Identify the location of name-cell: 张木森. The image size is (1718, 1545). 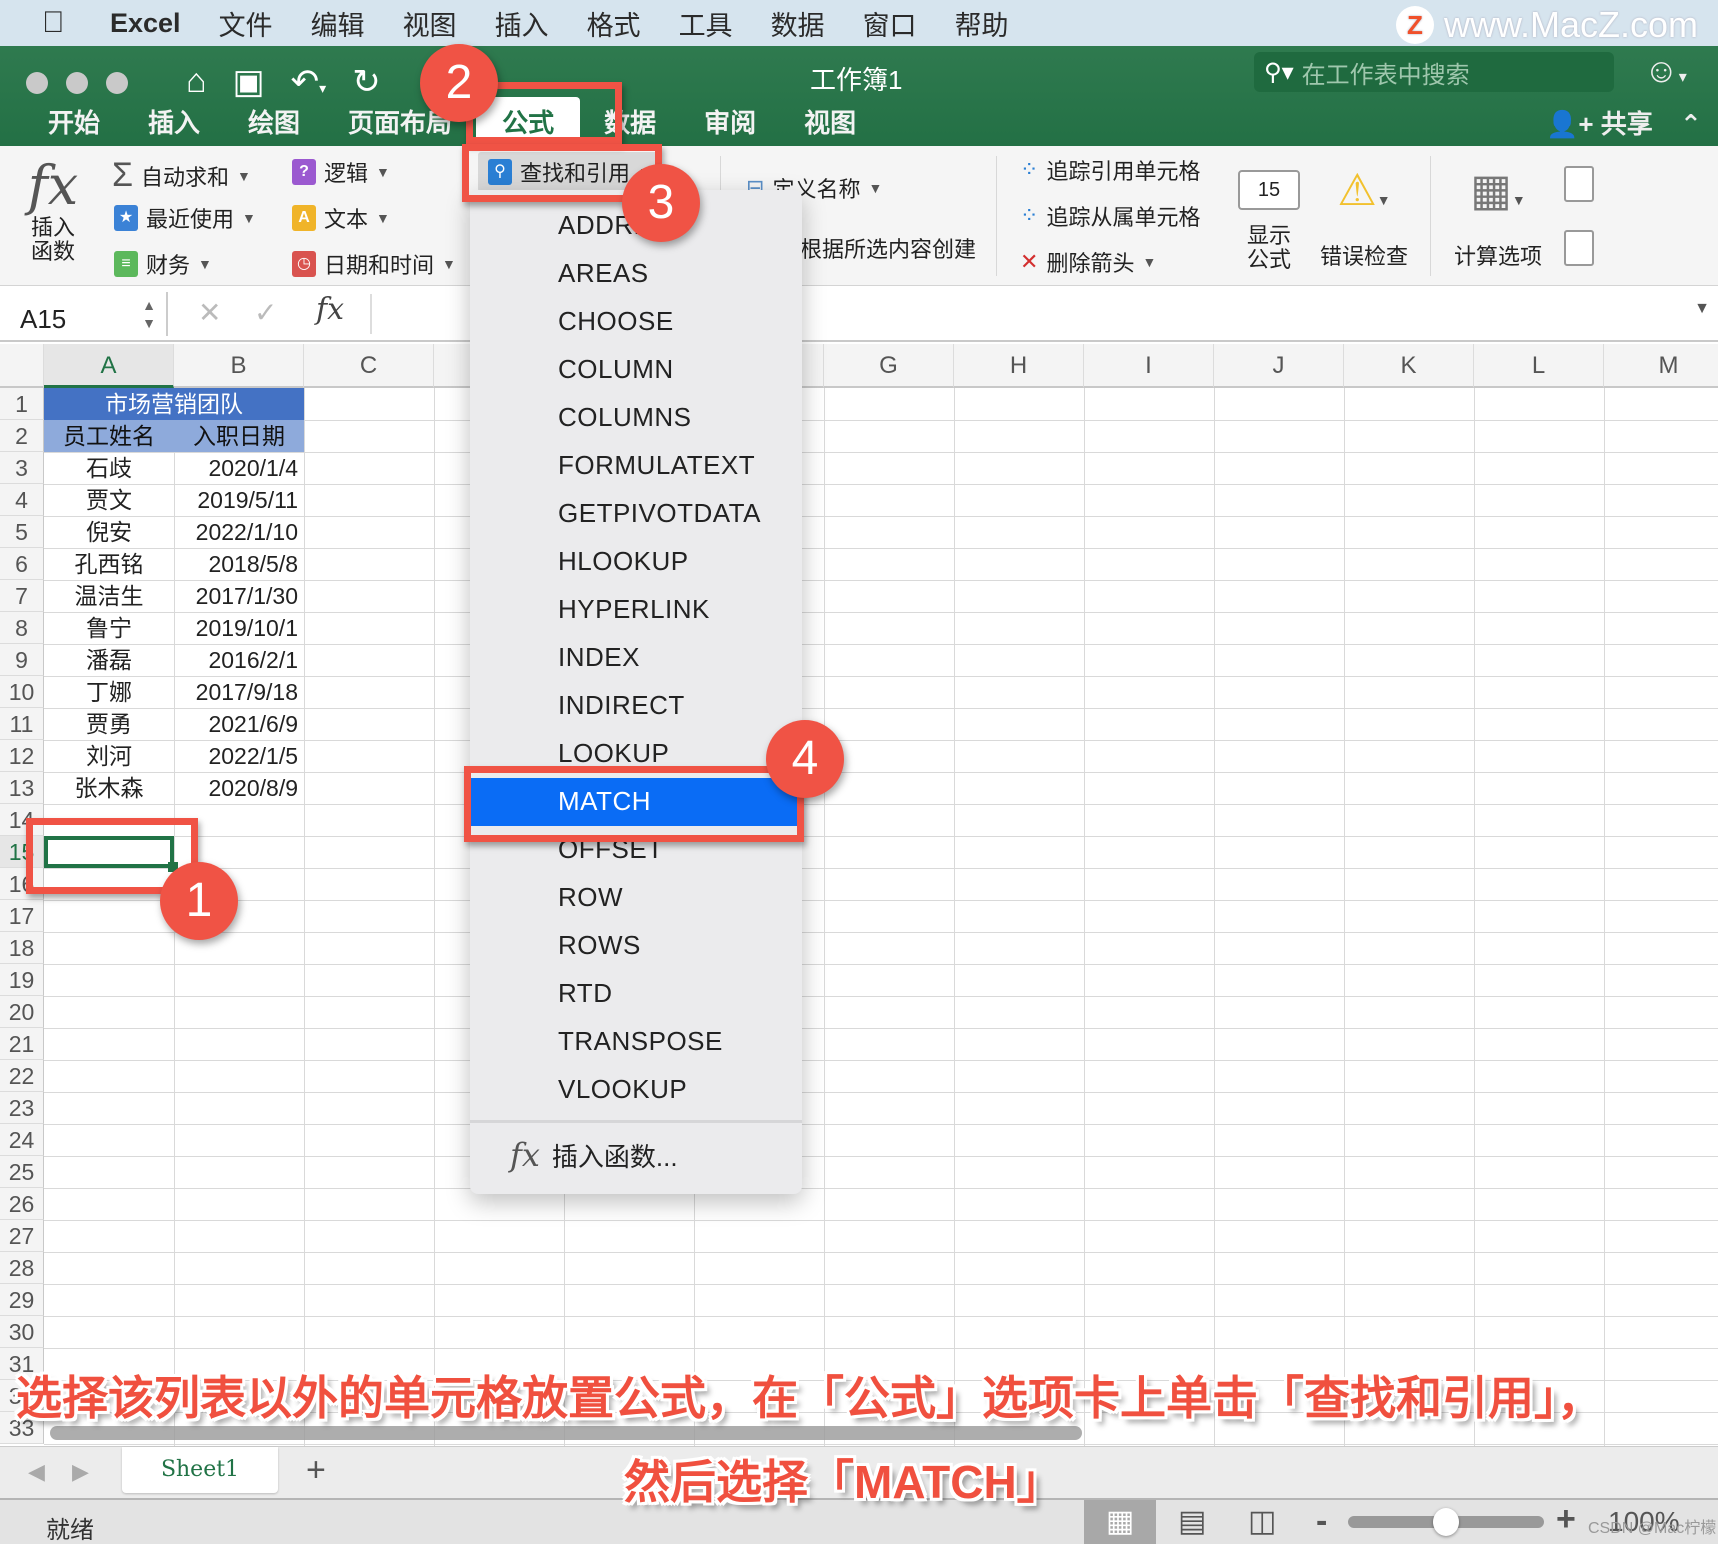
(109, 788).